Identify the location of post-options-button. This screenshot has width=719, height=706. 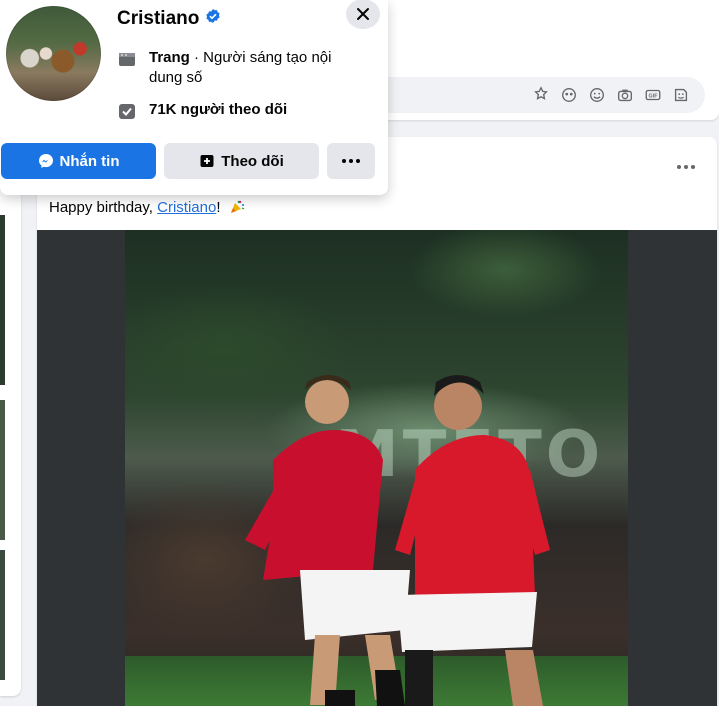
(686, 167).